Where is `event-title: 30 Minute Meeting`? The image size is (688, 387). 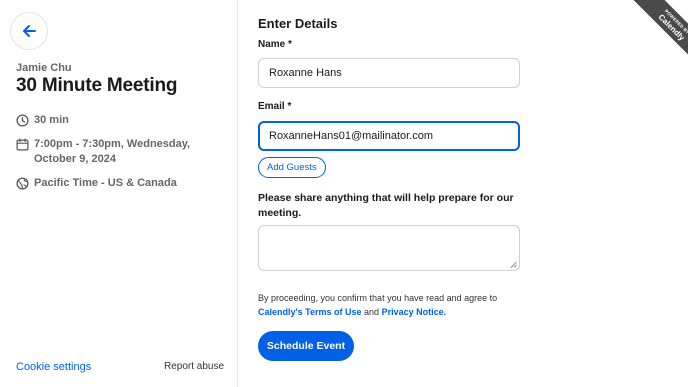 event-title: 30 Minute Meeting is located at coordinates (97, 85).